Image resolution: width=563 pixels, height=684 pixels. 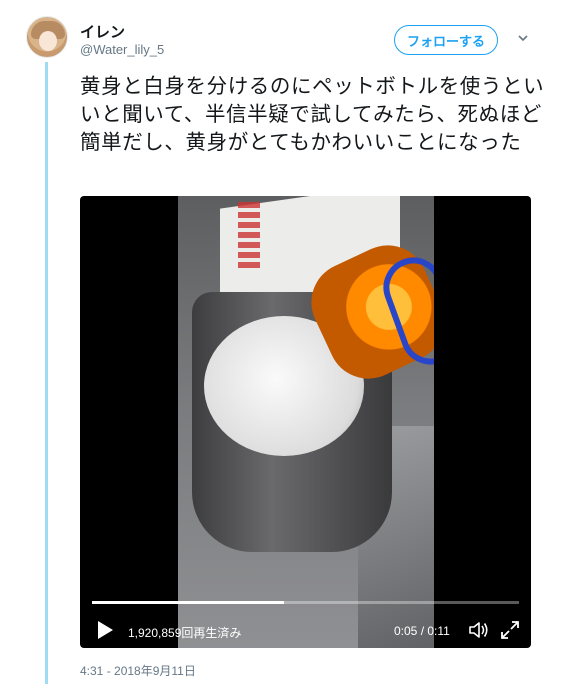 I want to click on fullscreen-icon, so click(x=510, y=630).